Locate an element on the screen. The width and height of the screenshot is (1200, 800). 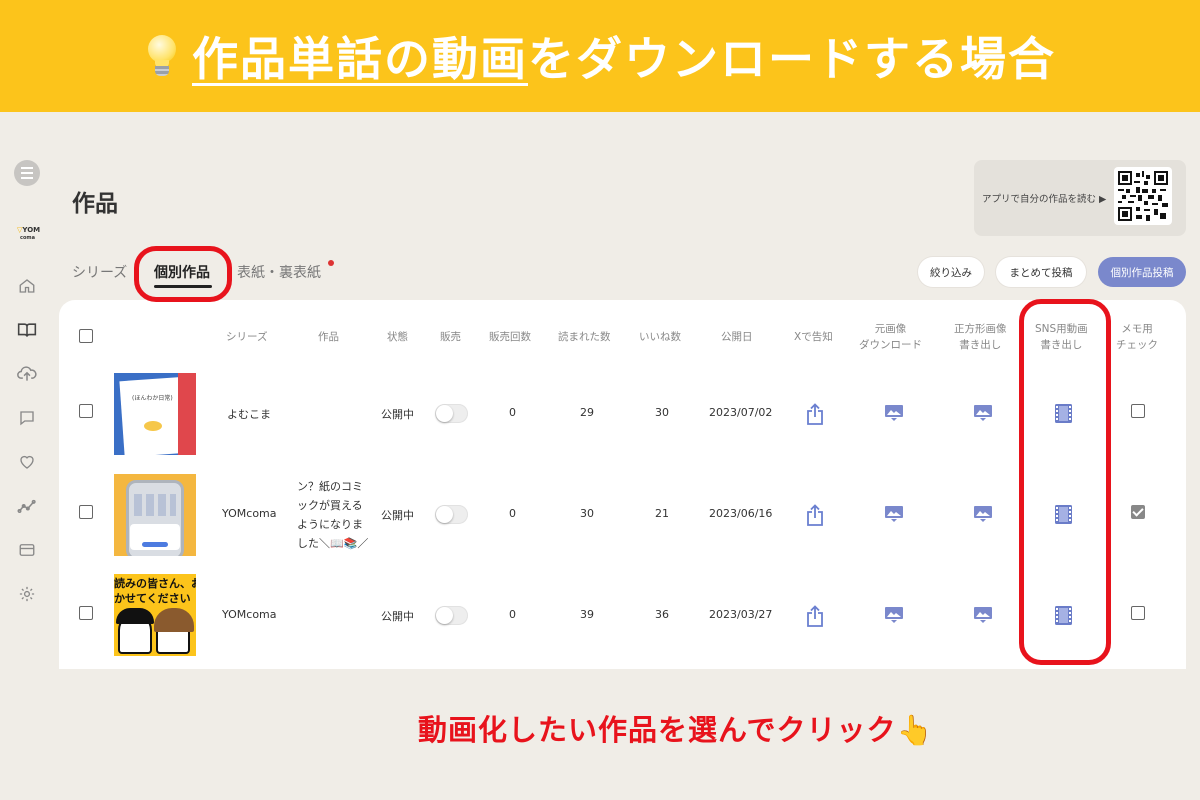
col-work: 作品 is located at coordinates (328, 337).